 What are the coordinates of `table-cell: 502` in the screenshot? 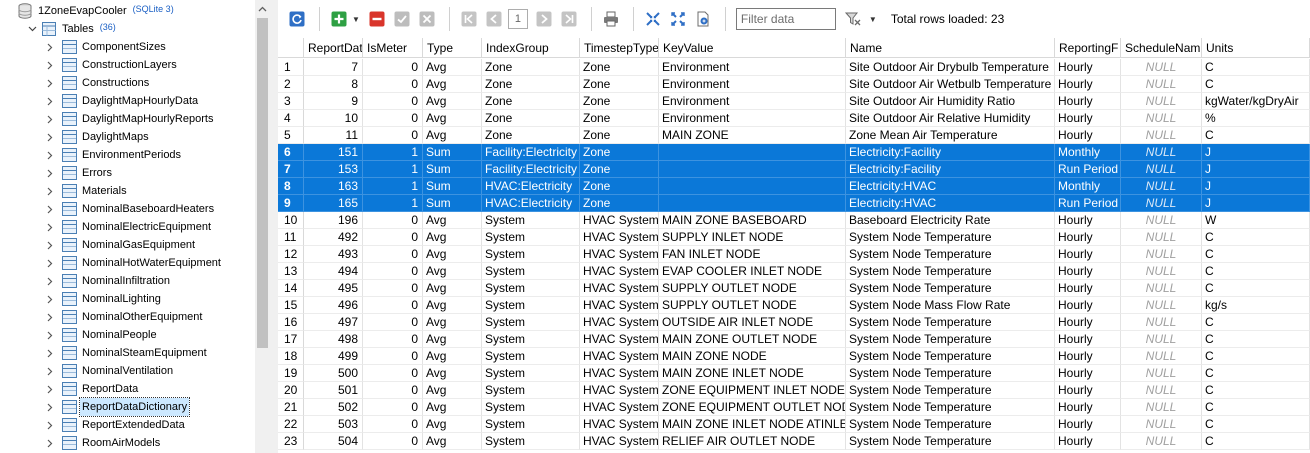 It's located at (333, 407).